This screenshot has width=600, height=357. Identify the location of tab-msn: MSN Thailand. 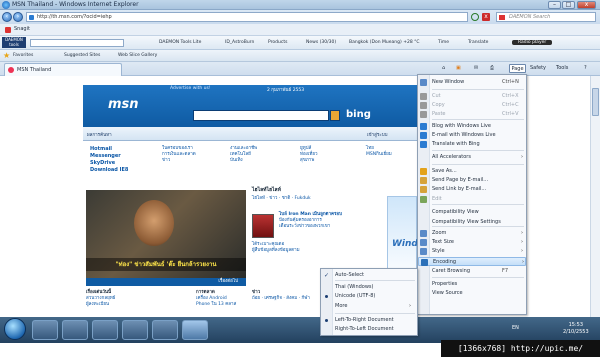
(63, 69).